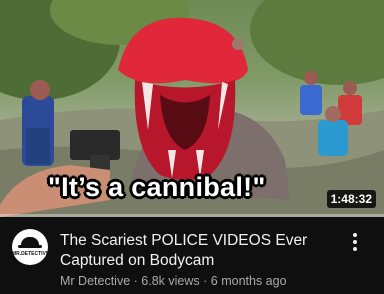  Describe the element at coordinates (157, 187) in the screenshot. I see `thumbnail-caption: "It’s a cannibal!"` at that location.